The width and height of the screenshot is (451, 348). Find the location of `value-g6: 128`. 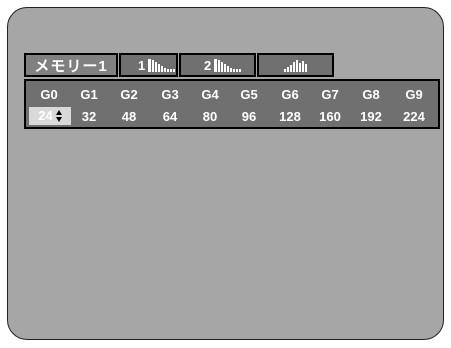

value-g6: 128 is located at coordinates (290, 116).